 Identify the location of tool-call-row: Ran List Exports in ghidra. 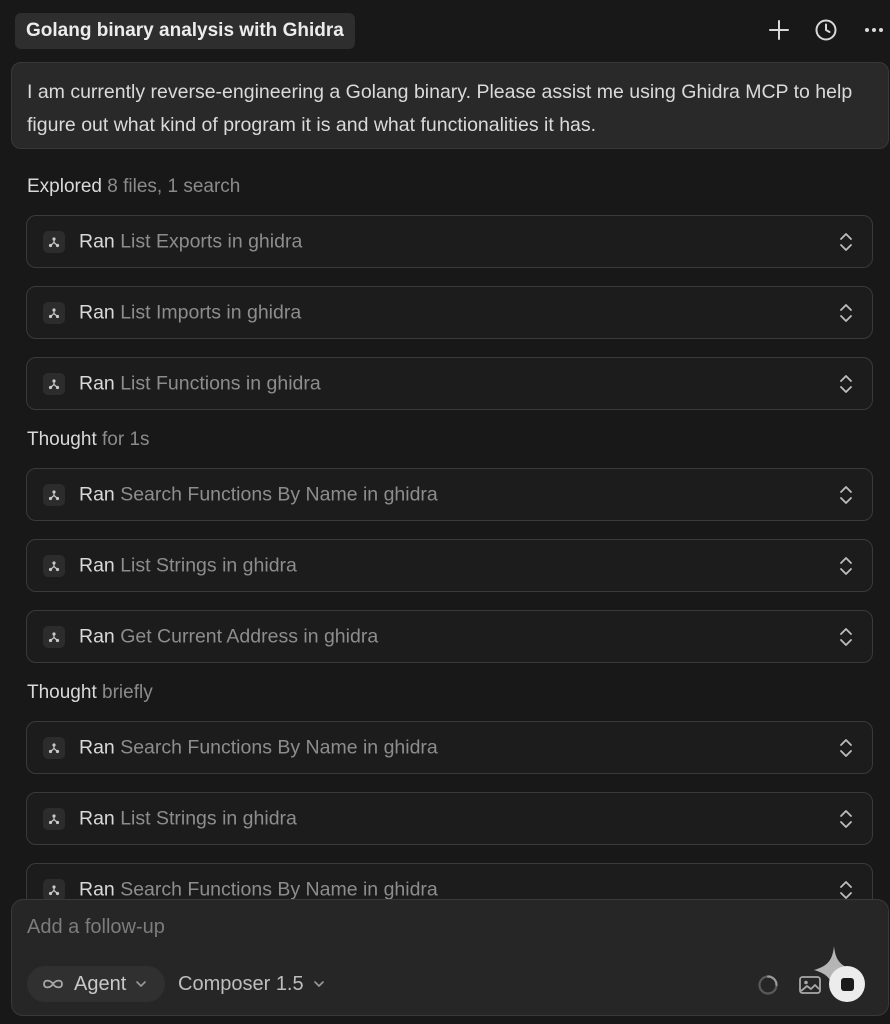
(449, 241).